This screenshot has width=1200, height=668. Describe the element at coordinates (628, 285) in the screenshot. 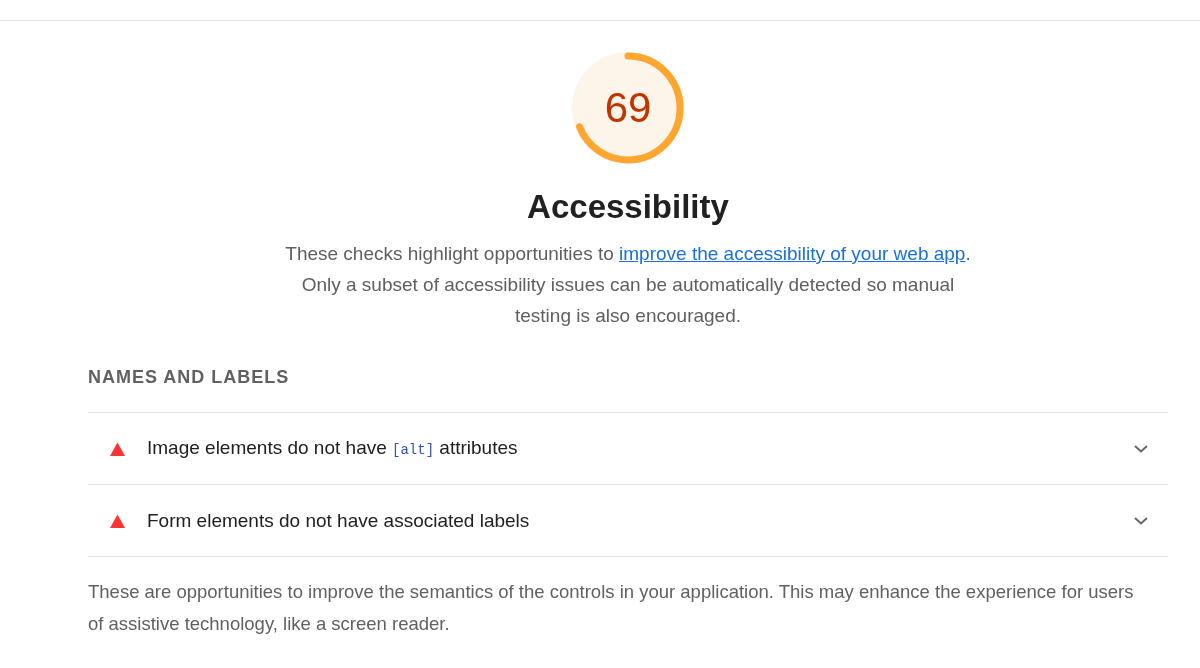

I see `category-description: These checks highlight opportunities to improve the accessibility of your web app. Only a subset of accessibility issues can be automatically detected so manual testing is also encouraged.` at that location.